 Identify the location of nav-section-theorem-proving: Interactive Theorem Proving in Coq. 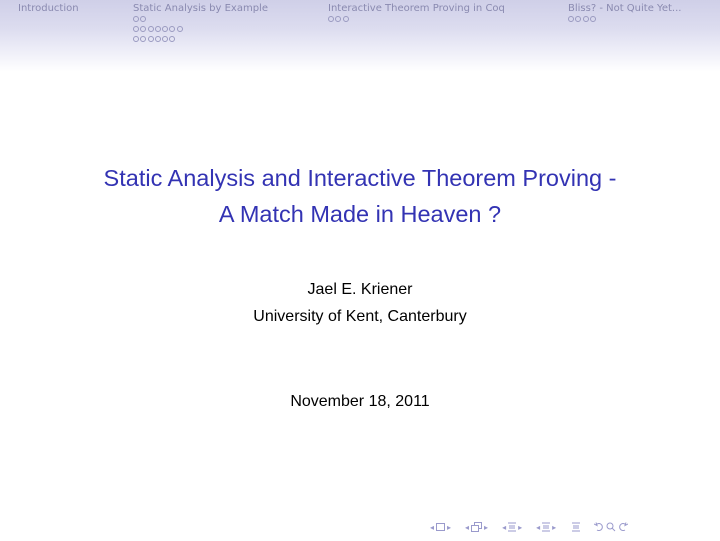
(416, 14).